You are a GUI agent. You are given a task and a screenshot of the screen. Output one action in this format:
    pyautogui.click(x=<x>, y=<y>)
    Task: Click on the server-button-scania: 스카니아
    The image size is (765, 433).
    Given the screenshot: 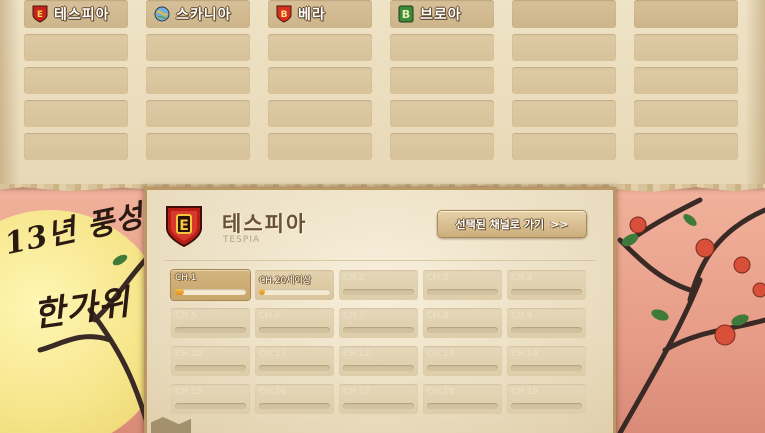 What is the action you would take?
    pyautogui.click(x=198, y=14)
    